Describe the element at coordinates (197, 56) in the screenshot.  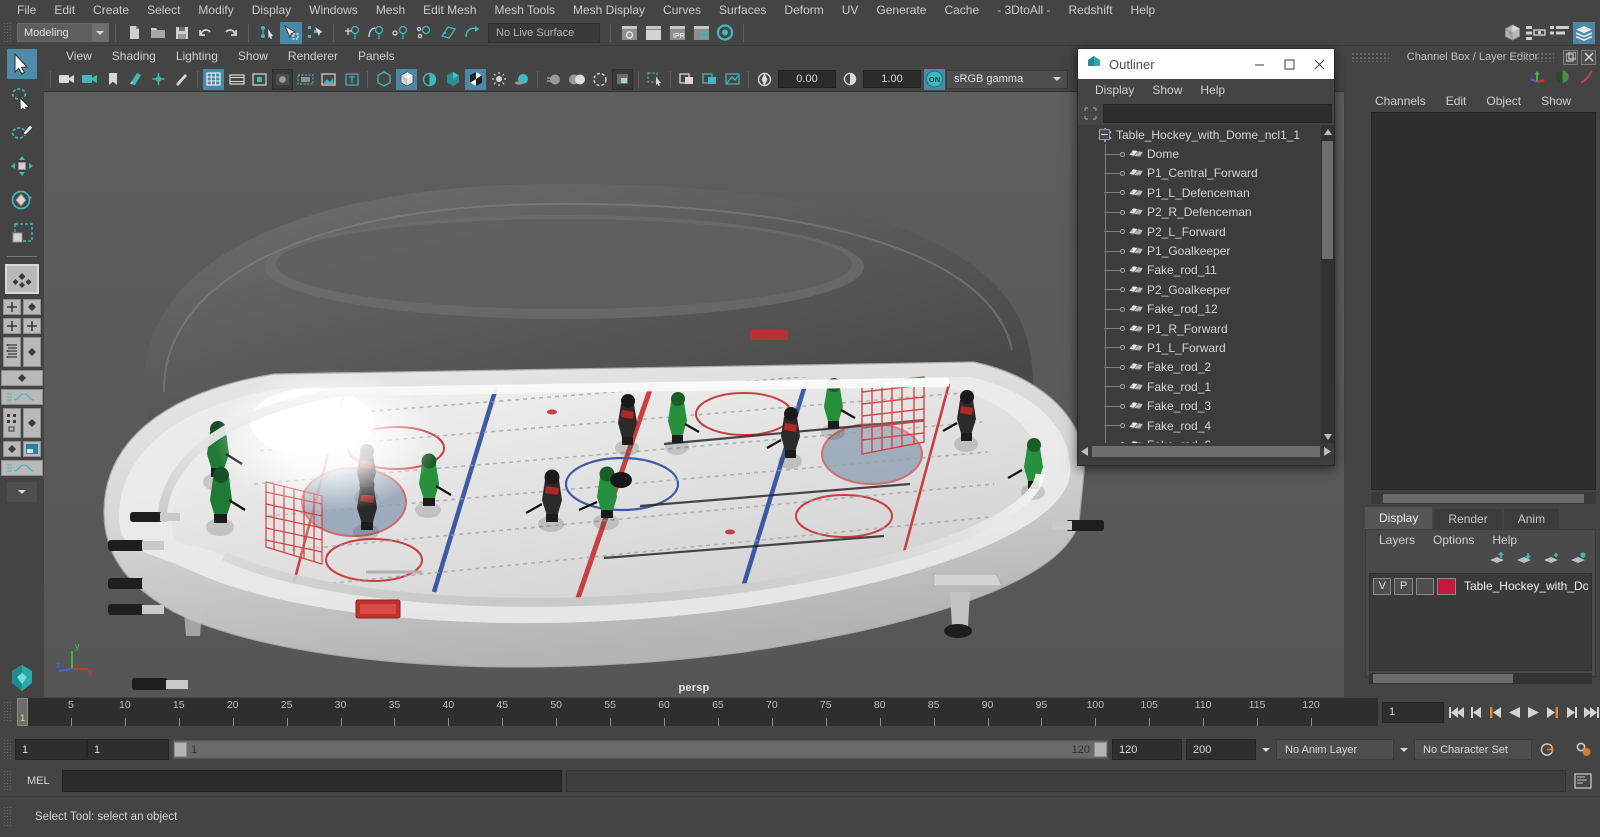
I see `viewport-menu-lighting: Lighting` at that location.